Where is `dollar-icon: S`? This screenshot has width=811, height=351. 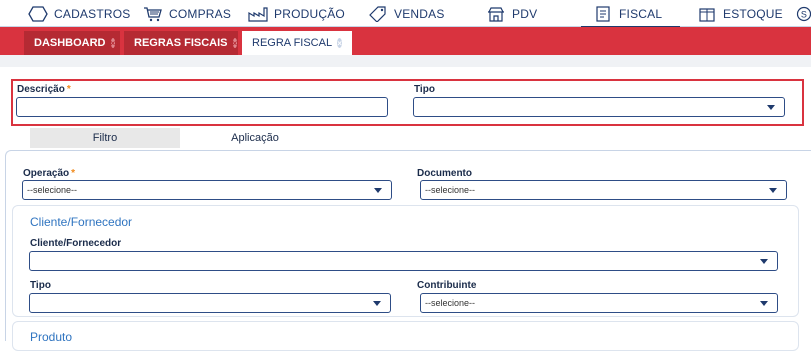 dollar-icon: S is located at coordinates (803, 14).